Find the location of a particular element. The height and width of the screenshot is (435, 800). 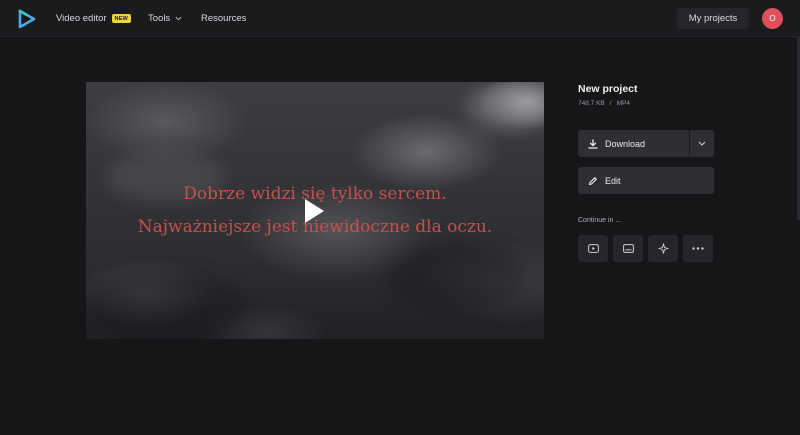

download-button: Download is located at coordinates (646, 143).